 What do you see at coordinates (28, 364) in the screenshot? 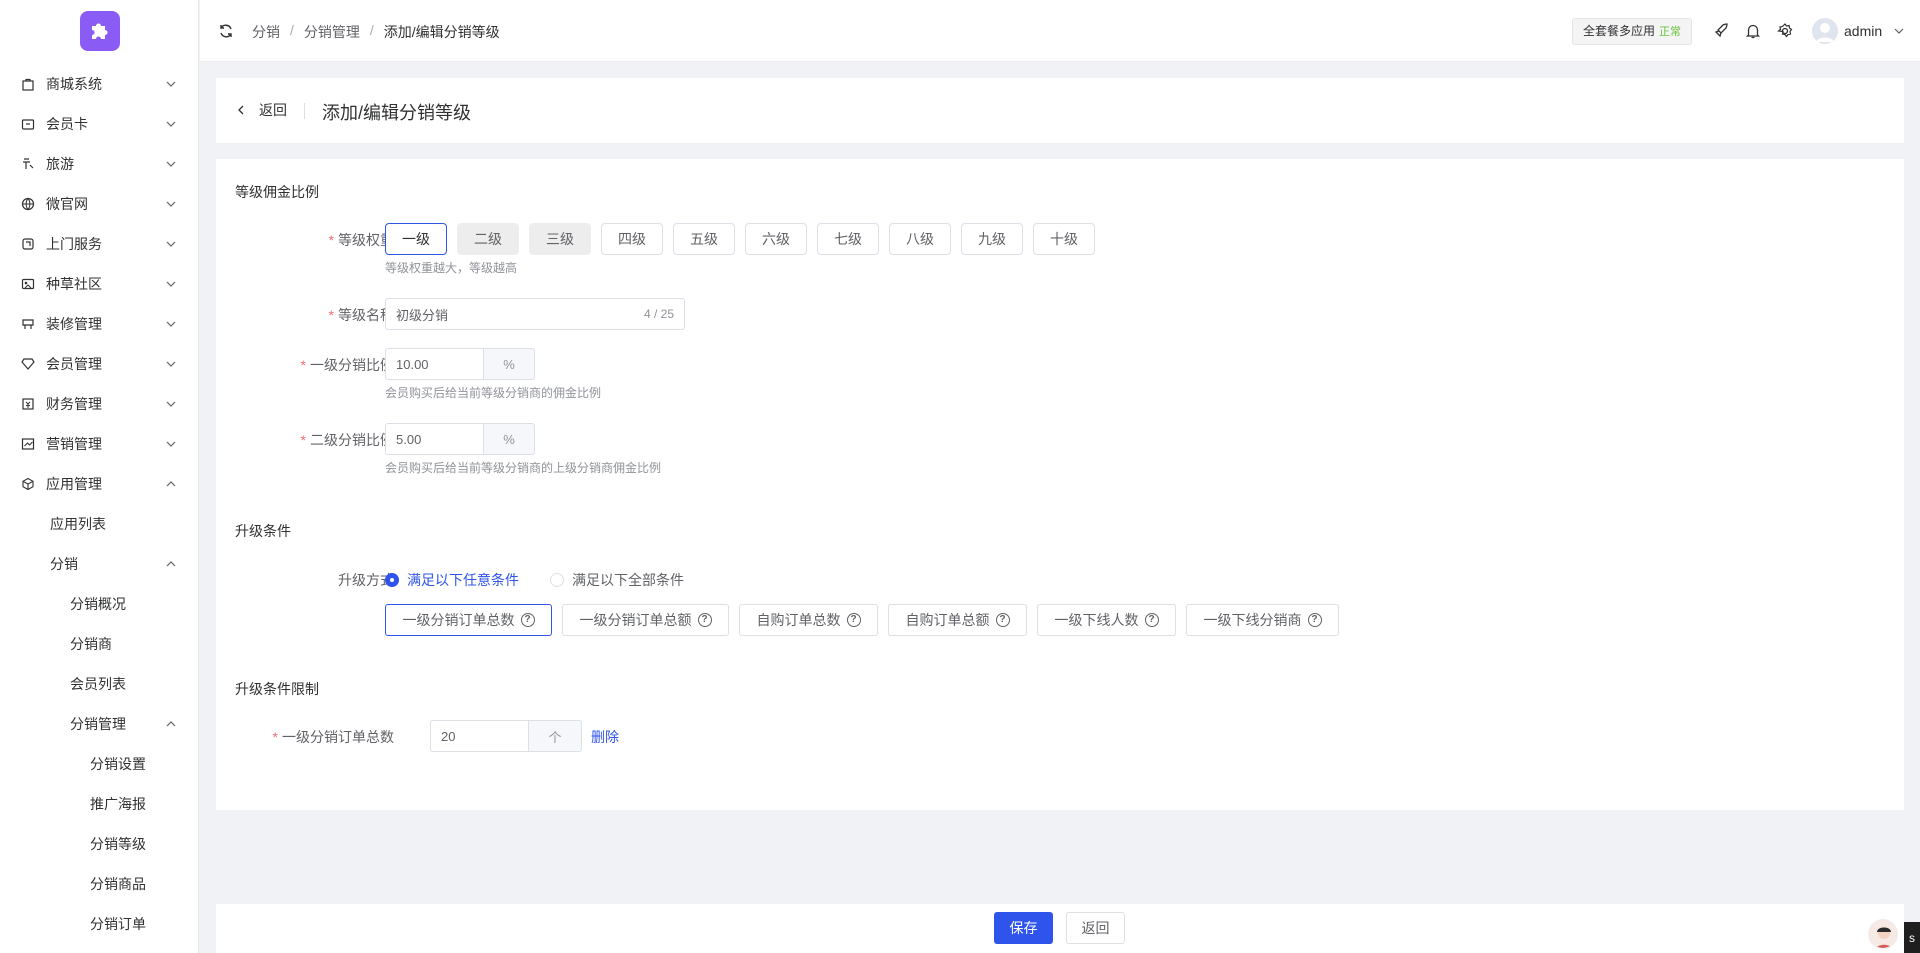
I see `diamond-icon` at bounding box center [28, 364].